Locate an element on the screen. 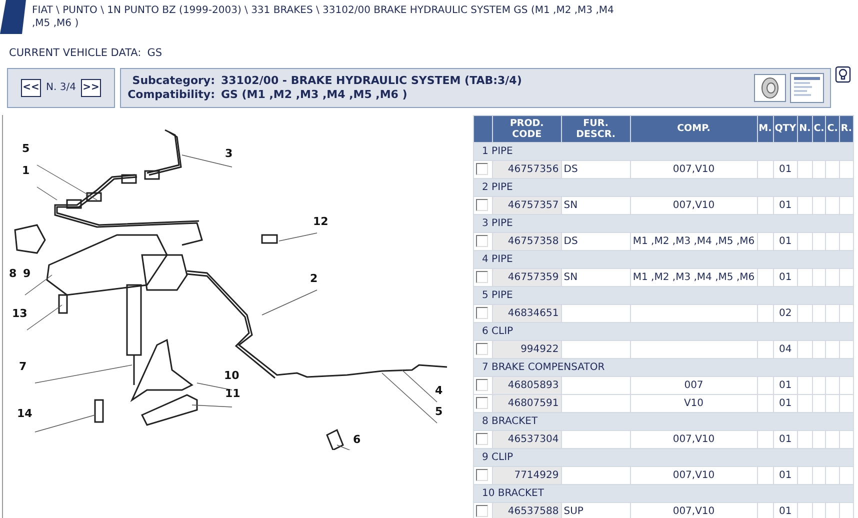  previous-button: << is located at coordinates (31, 87).